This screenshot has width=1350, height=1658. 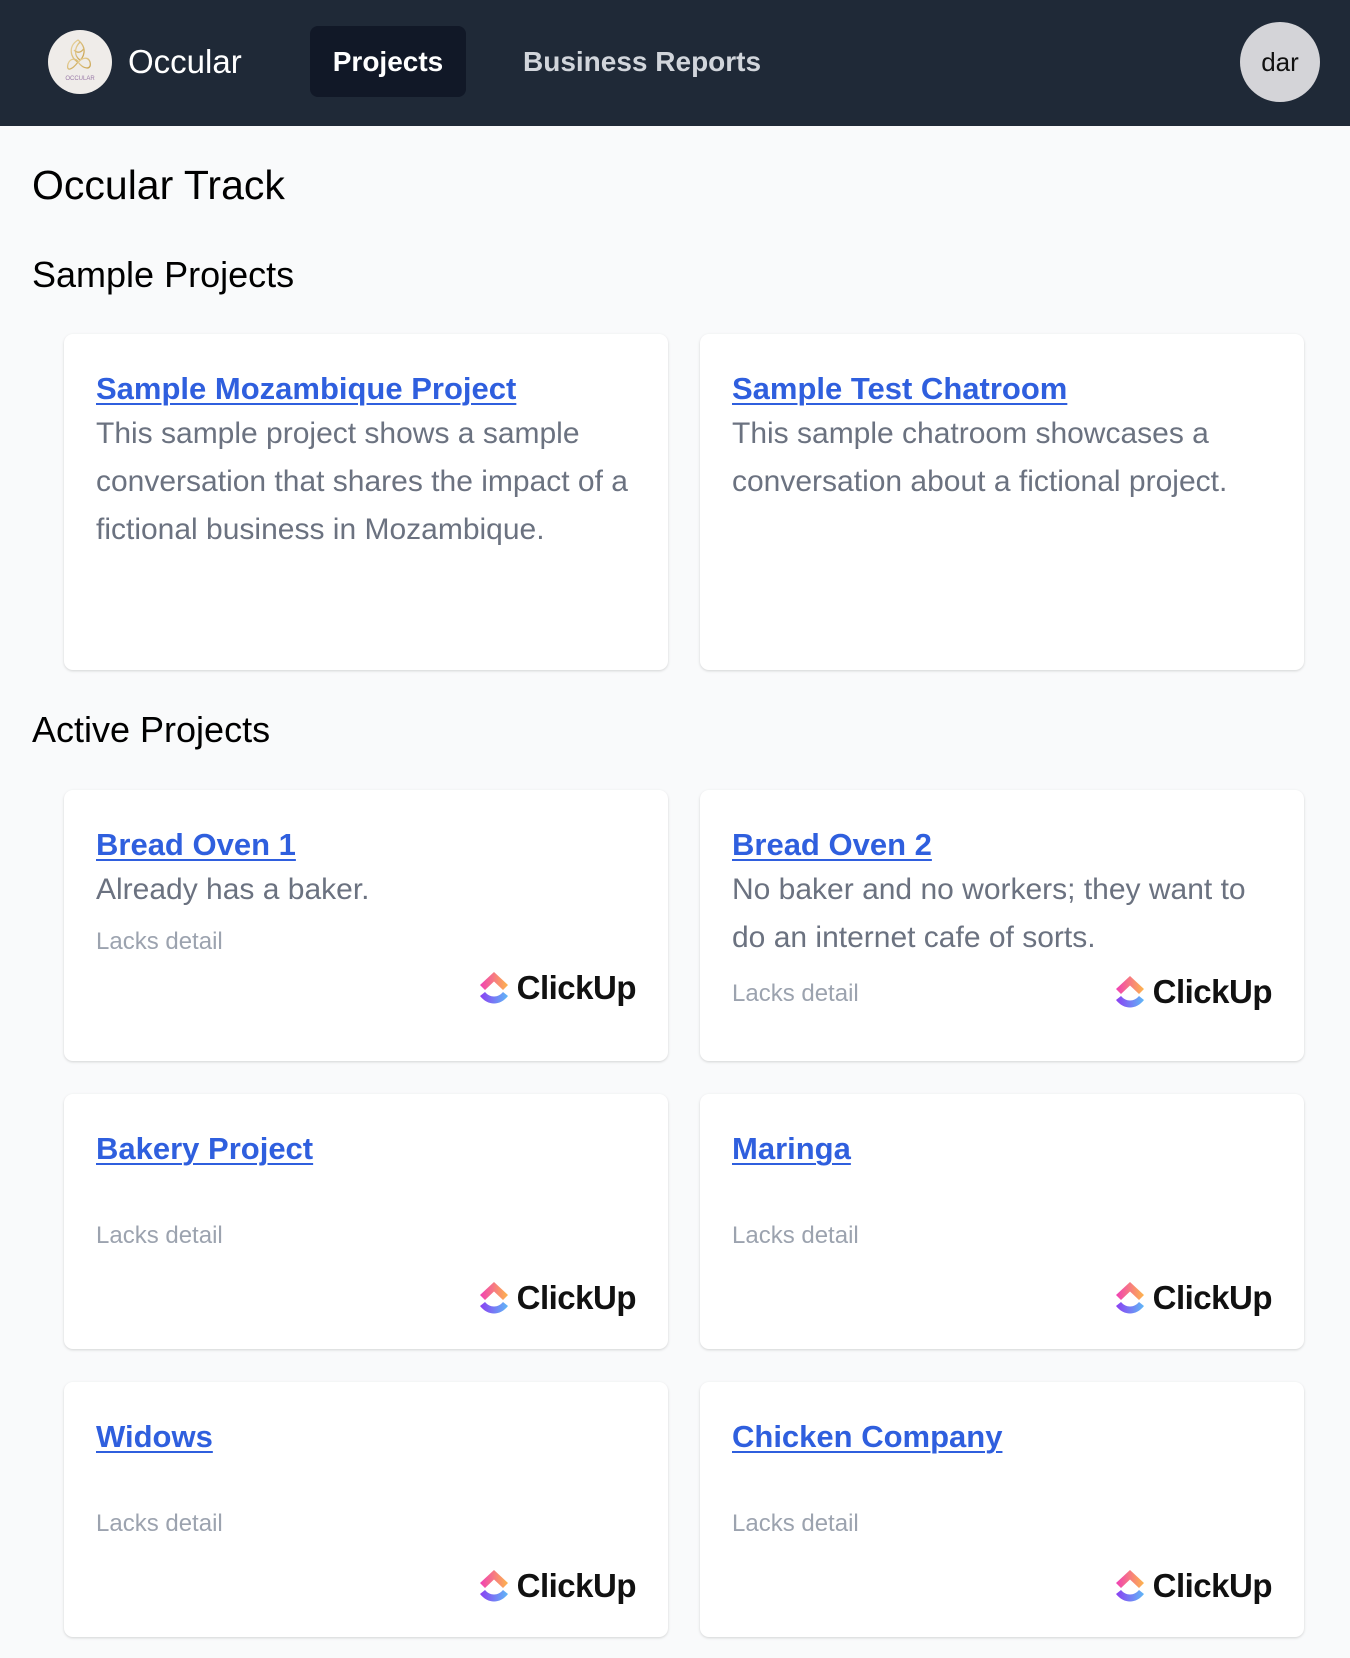 What do you see at coordinates (80, 79) in the screenshot?
I see `svg-text: OCCULAR` at bounding box center [80, 79].